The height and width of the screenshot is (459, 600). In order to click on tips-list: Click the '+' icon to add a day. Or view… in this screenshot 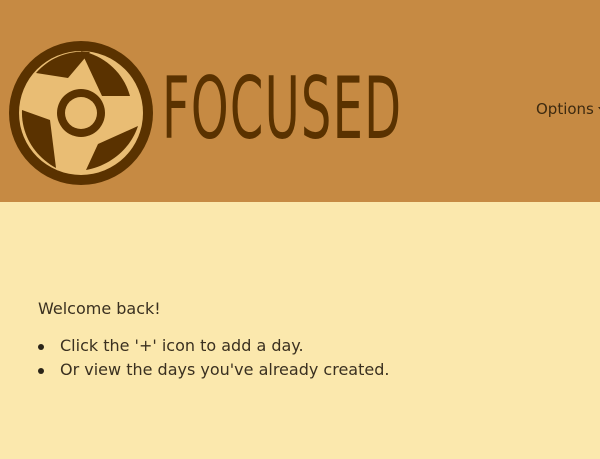, I will do `click(308, 358)`.